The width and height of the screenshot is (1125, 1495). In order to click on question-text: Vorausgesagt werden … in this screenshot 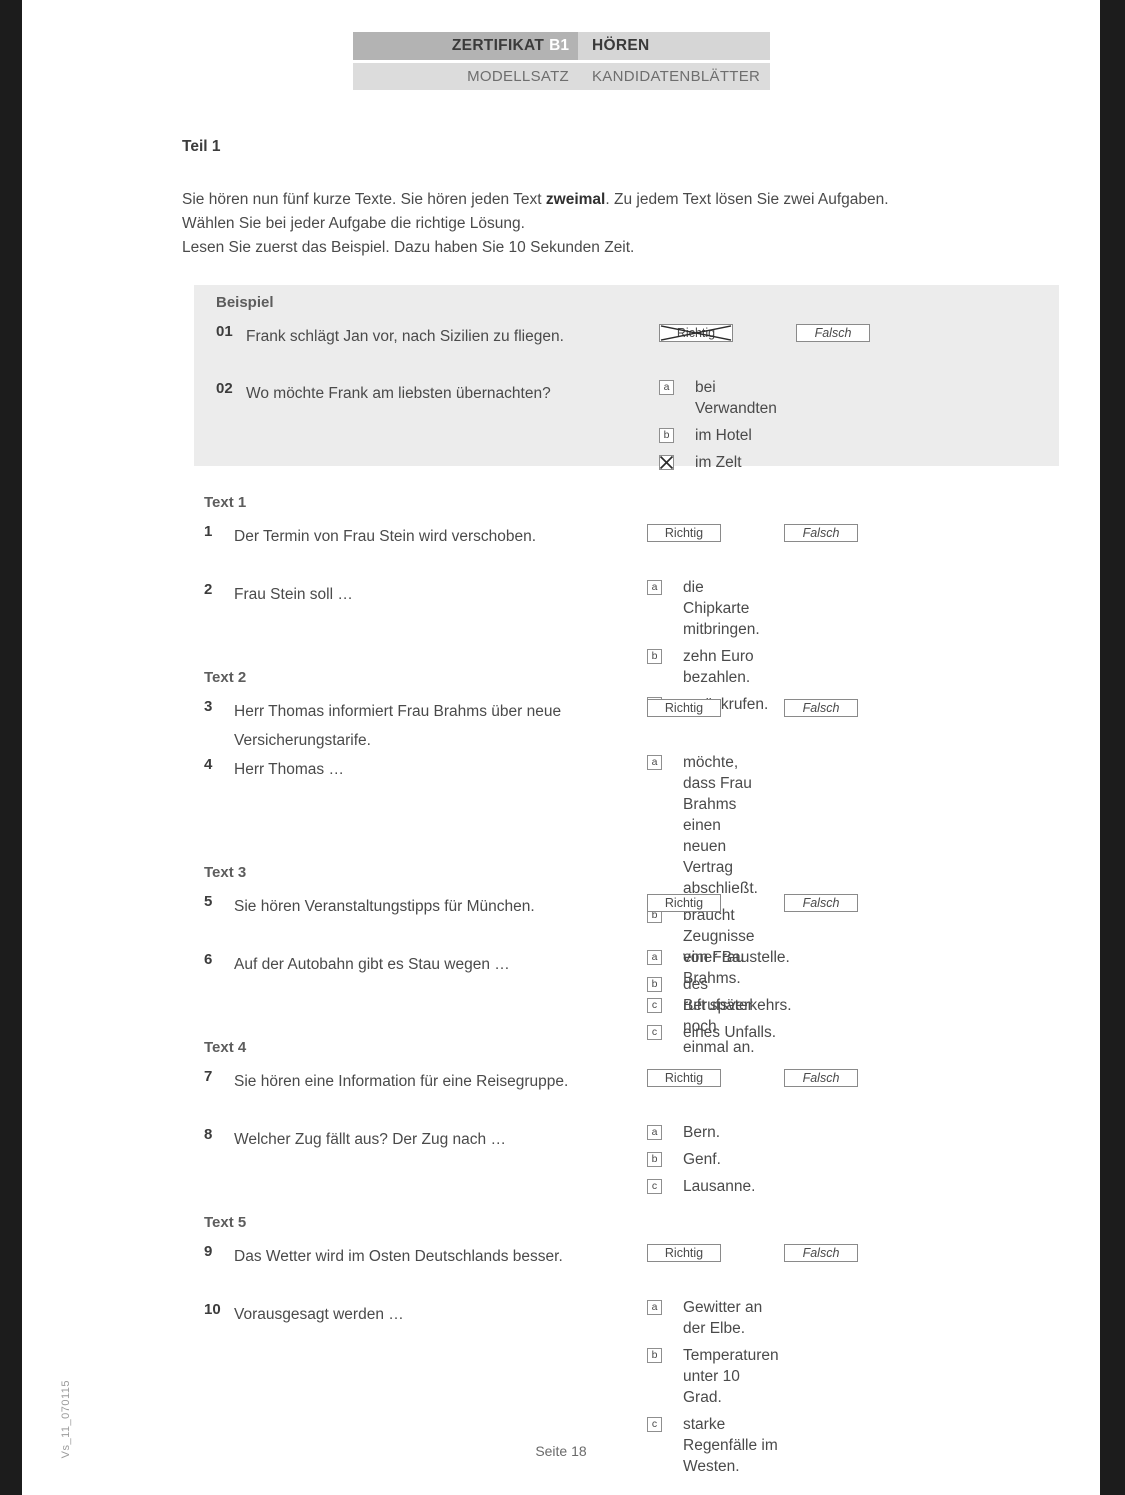, I will do `click(319, 1314)`.